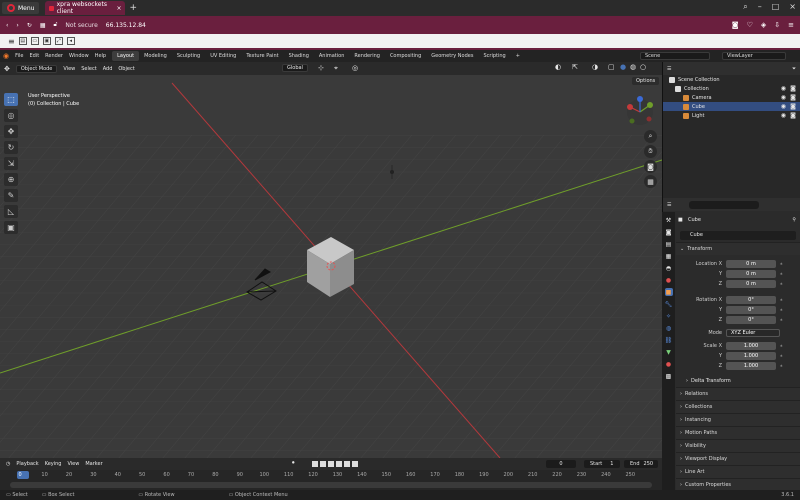 This screenshot has width=800, height=500. Describe the element at coordinates (783, 88) in the screenshot. I see `collection-visibility-icon: ◉` at that location.